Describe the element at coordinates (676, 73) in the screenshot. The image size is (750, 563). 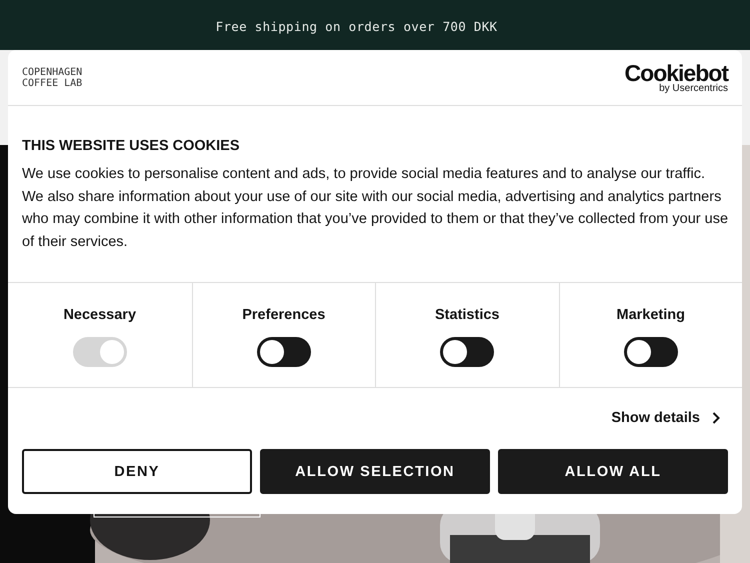
I see `cookiebot-logo: Cookiebot` at that location.